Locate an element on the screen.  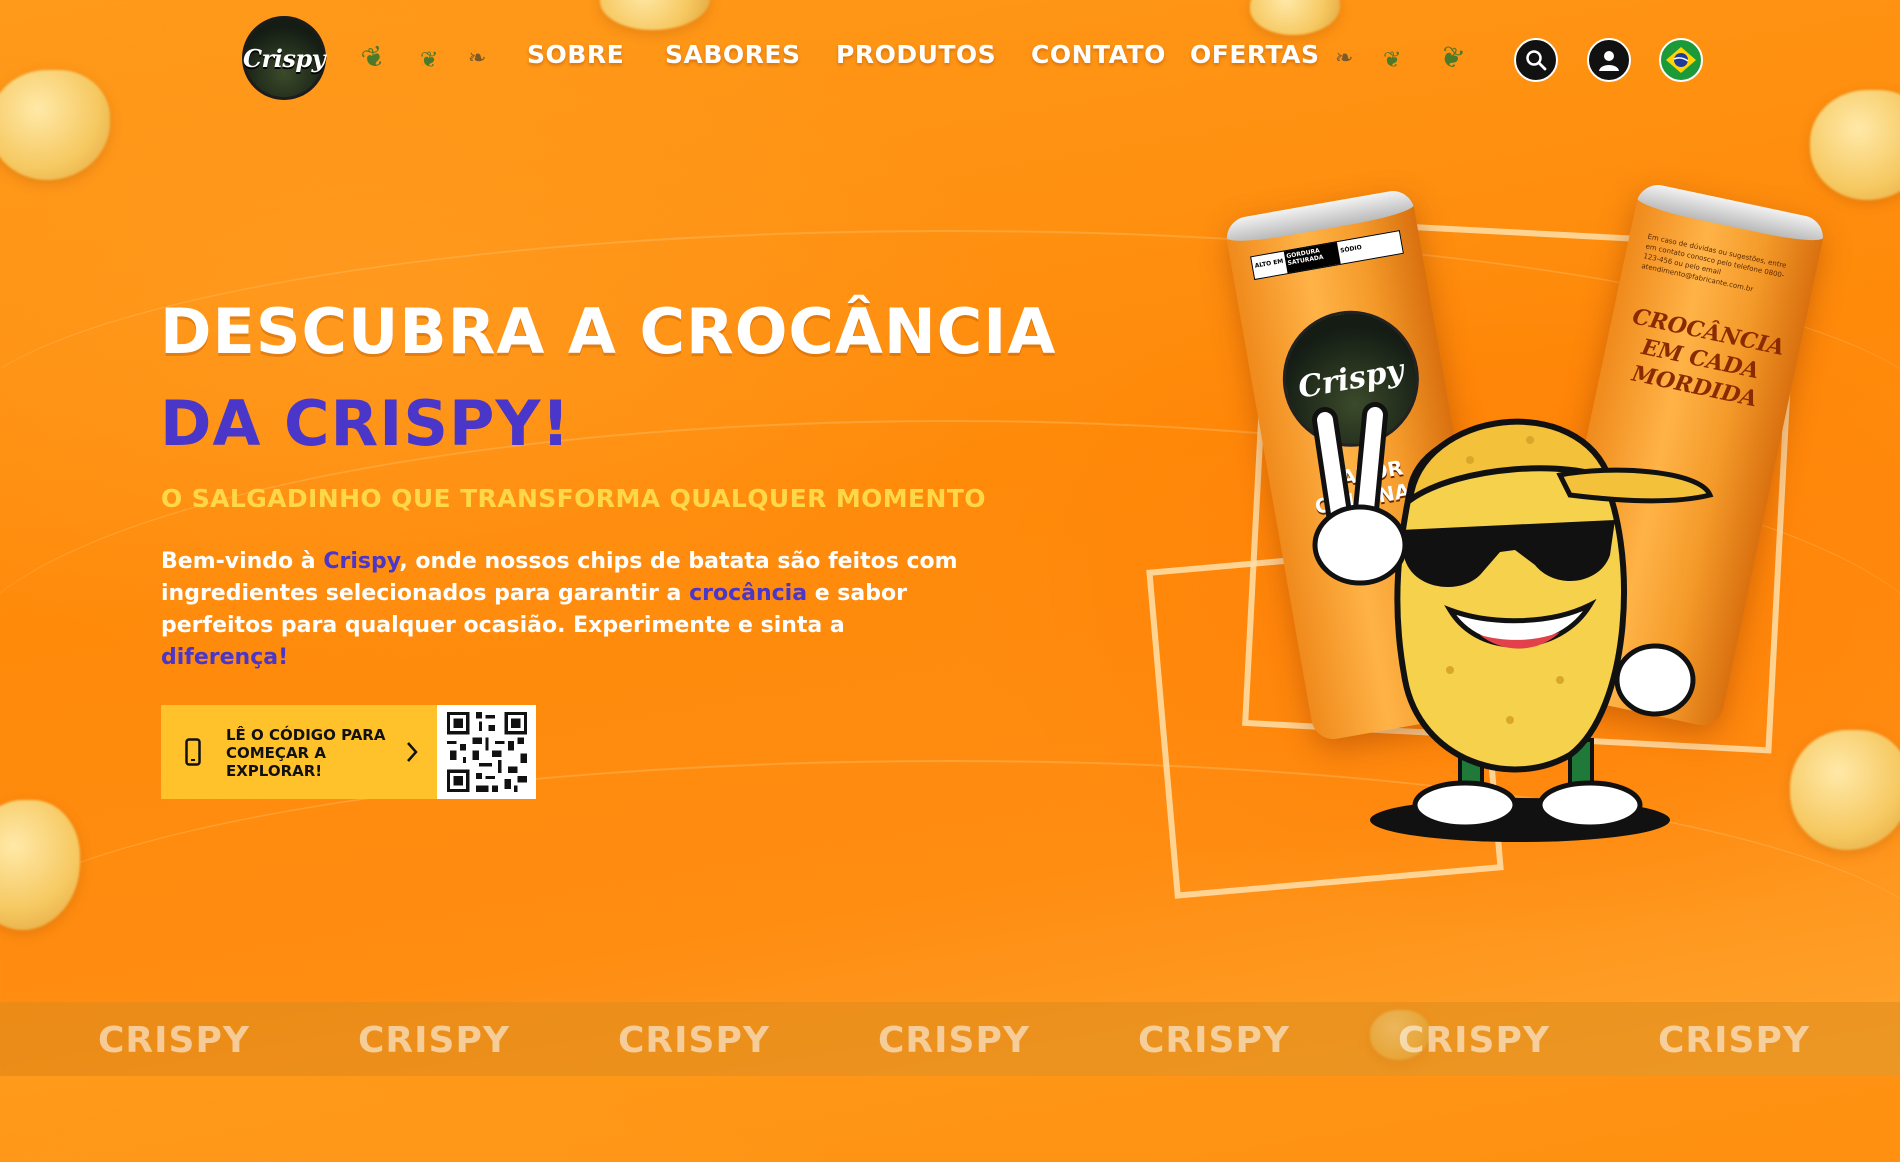
background-chip is located at coordinates (1845, 790).